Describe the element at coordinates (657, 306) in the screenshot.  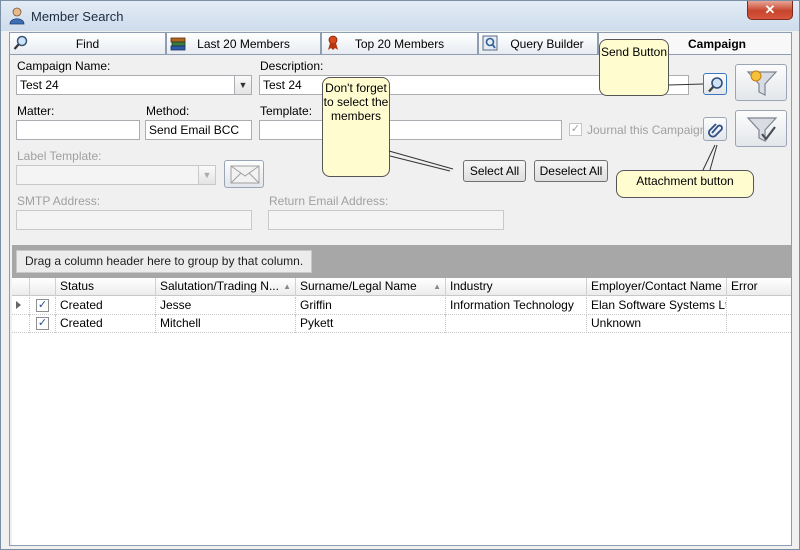
I see `cell-employer: Elan Software Systems Ltd` at that location.